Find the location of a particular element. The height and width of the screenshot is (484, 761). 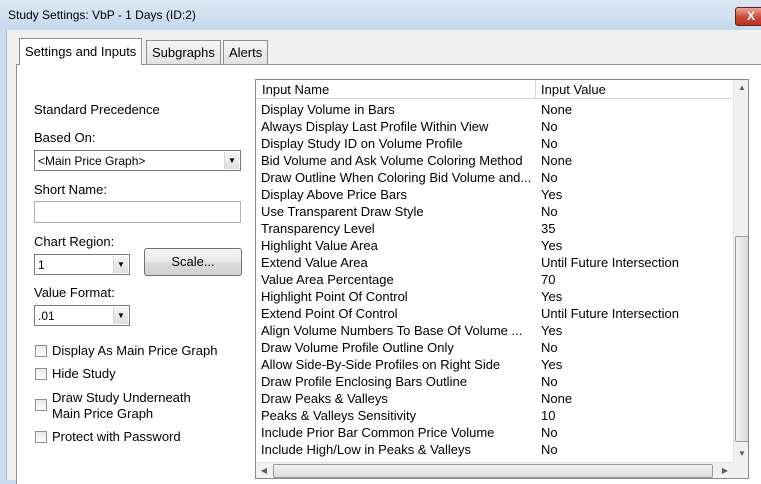

horizontal-scroll-thumb is located at coordinates (493, 471).